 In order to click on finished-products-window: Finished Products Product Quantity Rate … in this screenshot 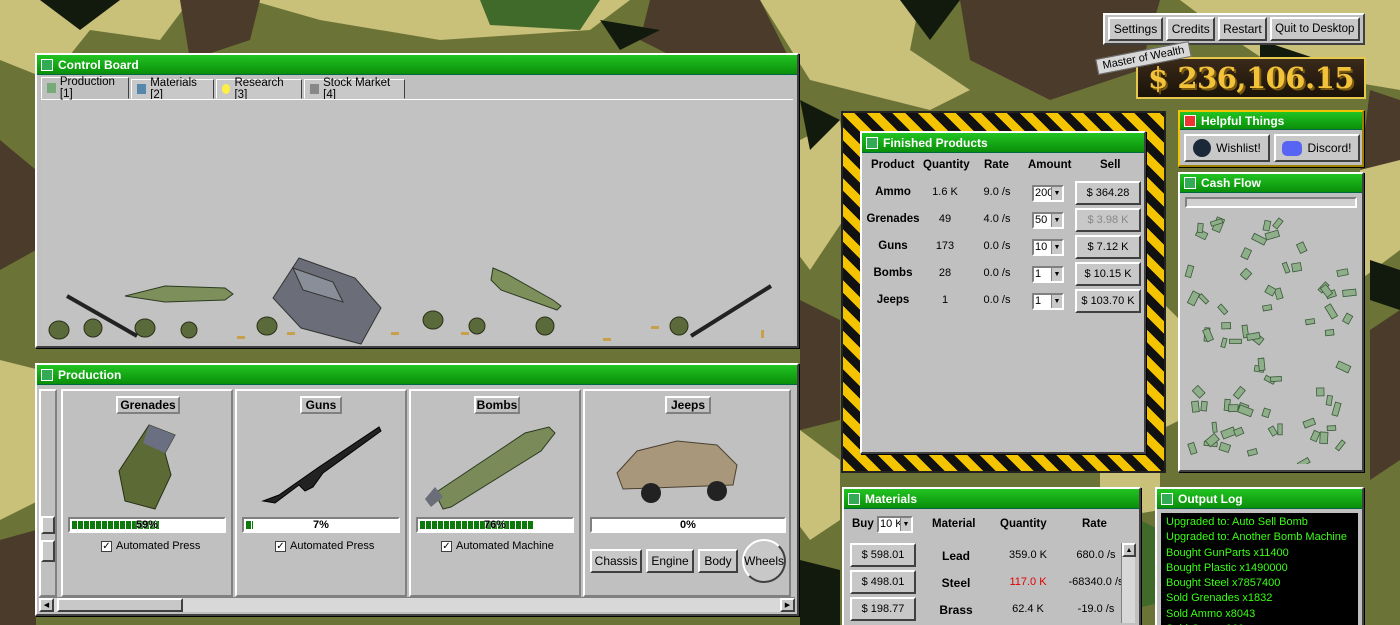, I will do `click(1003, 292)`.